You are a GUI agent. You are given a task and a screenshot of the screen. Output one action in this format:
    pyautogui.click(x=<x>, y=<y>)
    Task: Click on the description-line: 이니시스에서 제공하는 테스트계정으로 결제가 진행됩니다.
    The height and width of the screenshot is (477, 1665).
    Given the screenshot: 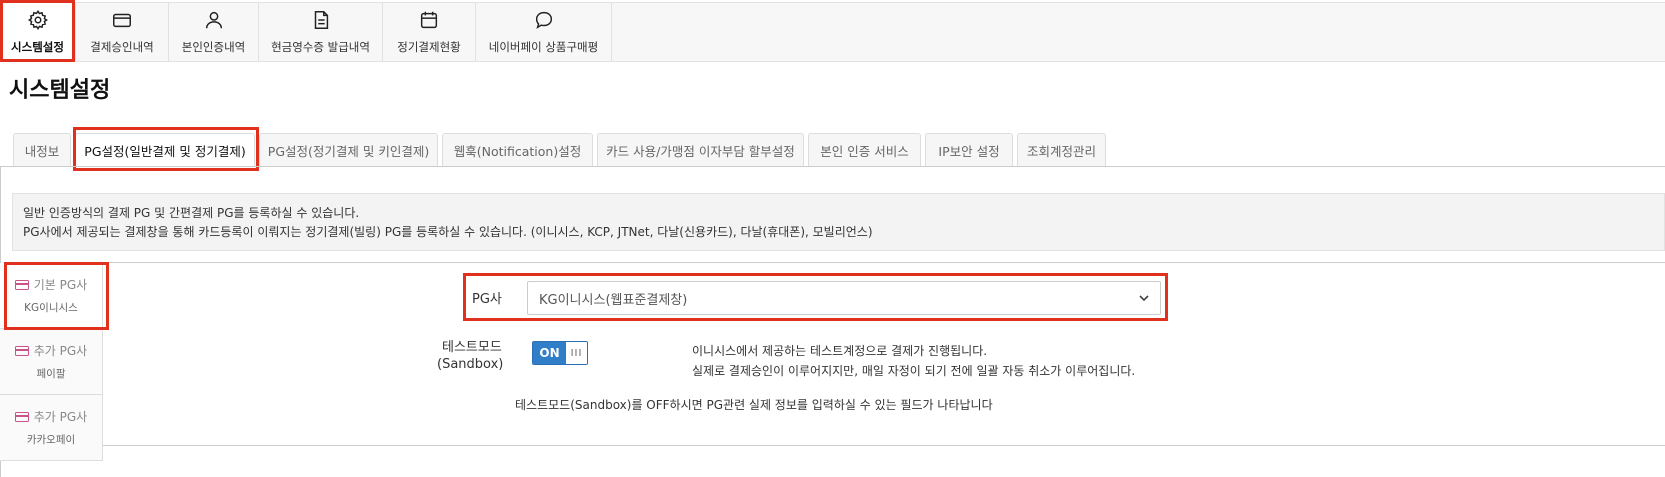 What is the action you would take?
    pyautogui.click(x=840, y=351)
    